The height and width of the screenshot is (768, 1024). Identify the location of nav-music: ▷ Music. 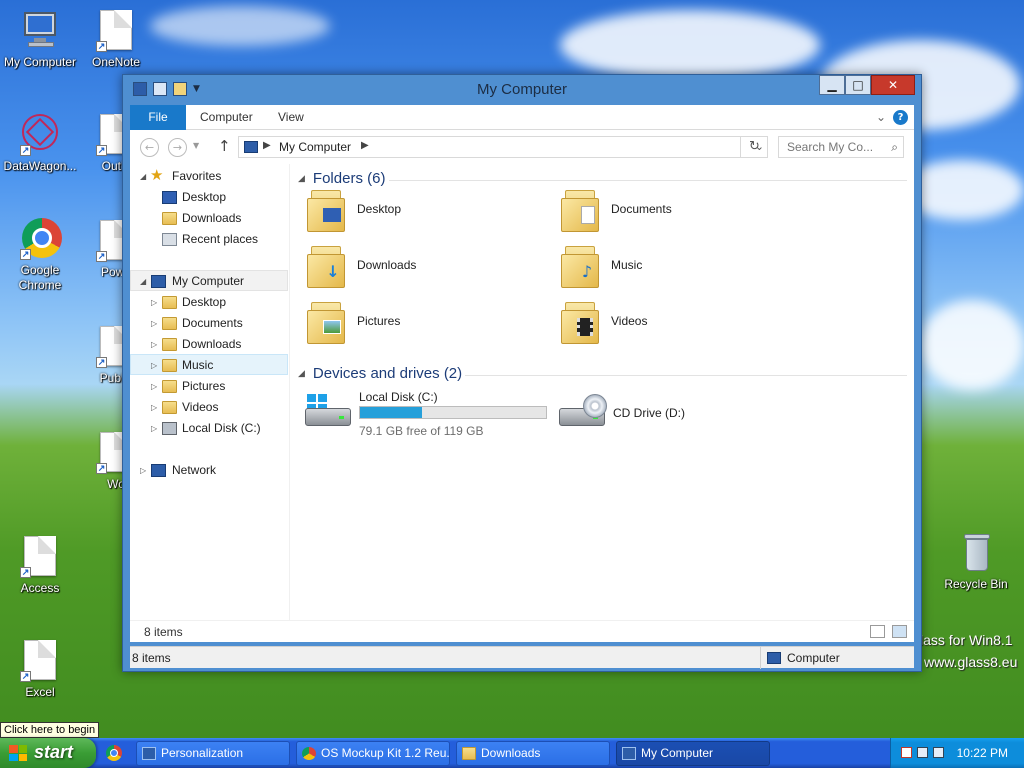
(209, 364).